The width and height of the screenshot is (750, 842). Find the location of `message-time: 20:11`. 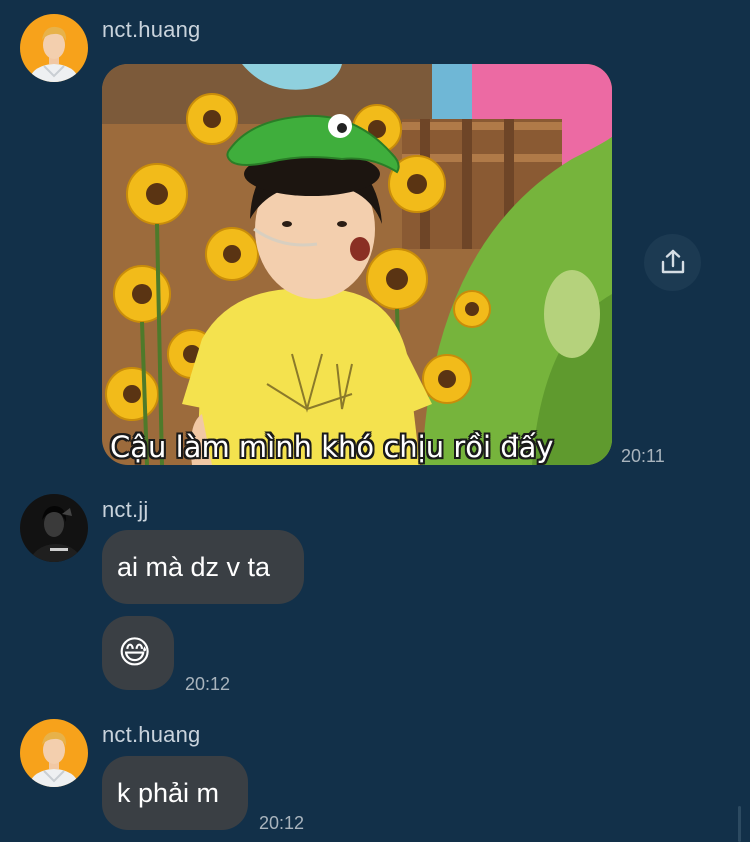

message-time: 20:11 is located at coordinates (643, 456).